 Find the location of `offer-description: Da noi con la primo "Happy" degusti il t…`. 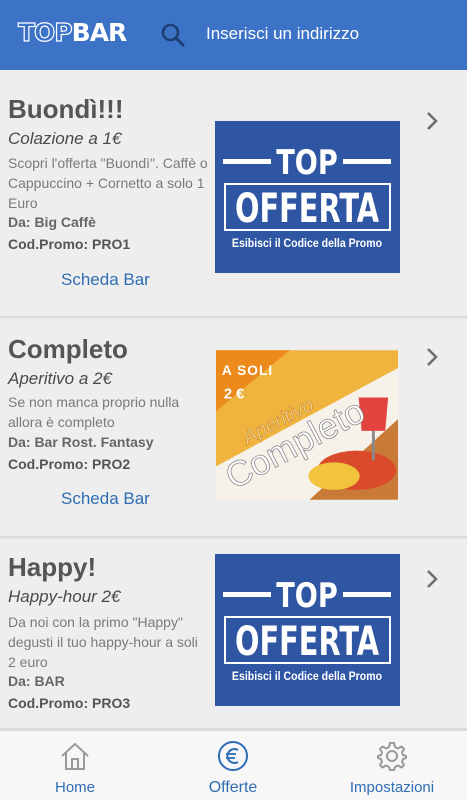

offer-description: Da noi con la primo "Happy" degusti il t… is located at coordinates (103, 642).